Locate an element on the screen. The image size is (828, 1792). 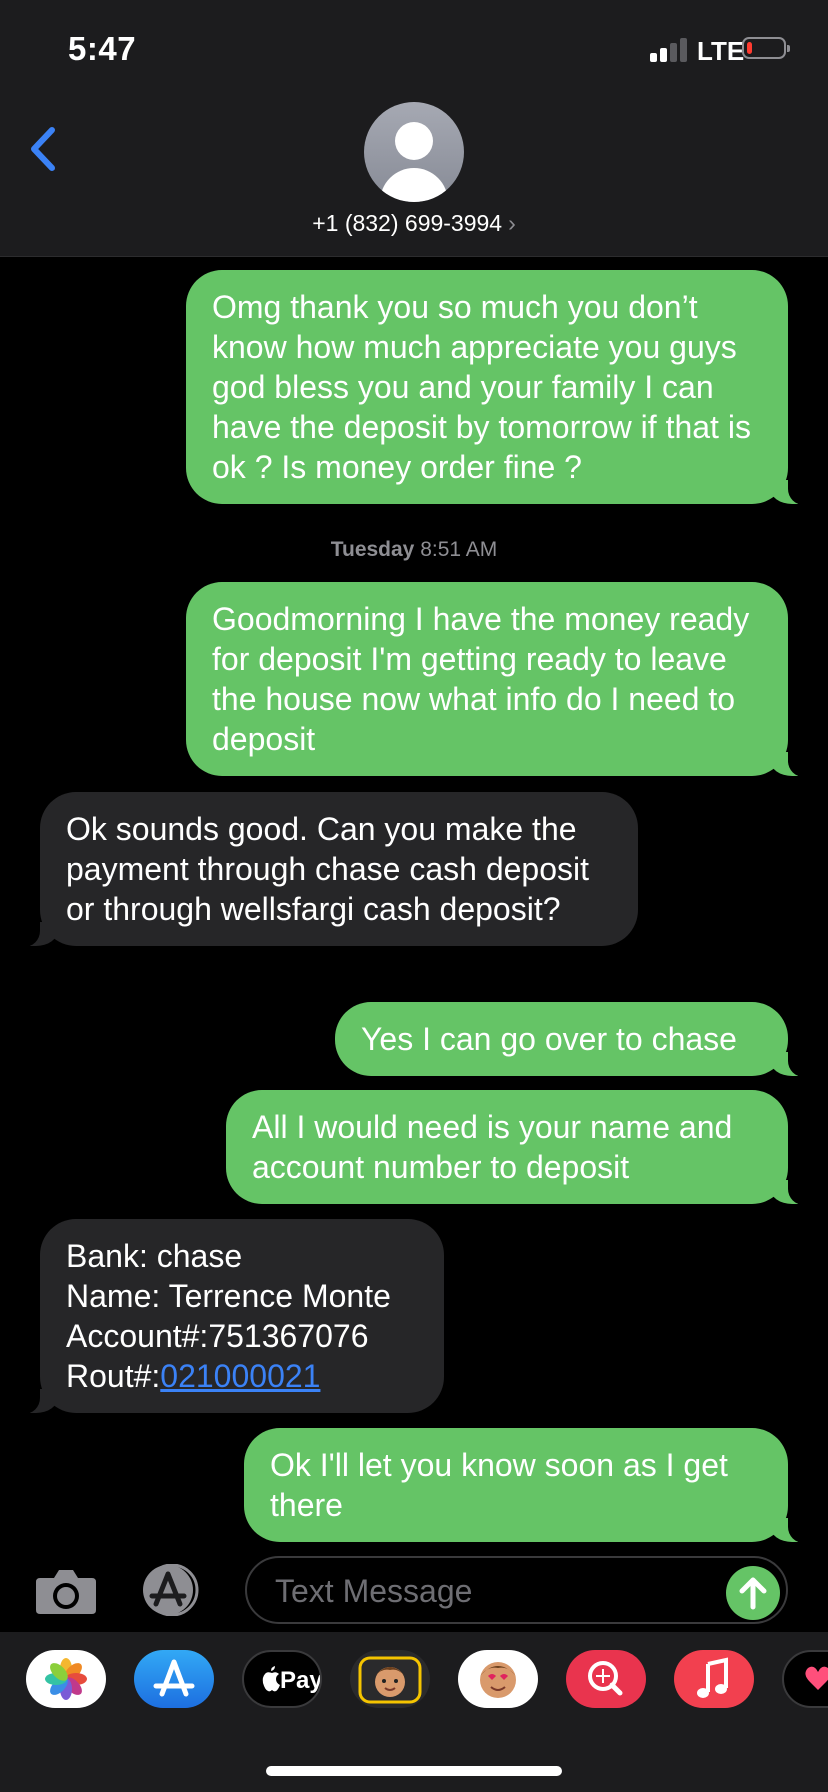
contact-name-button: +1 (832) 699-3994 › is located at coordinates (414, 223).